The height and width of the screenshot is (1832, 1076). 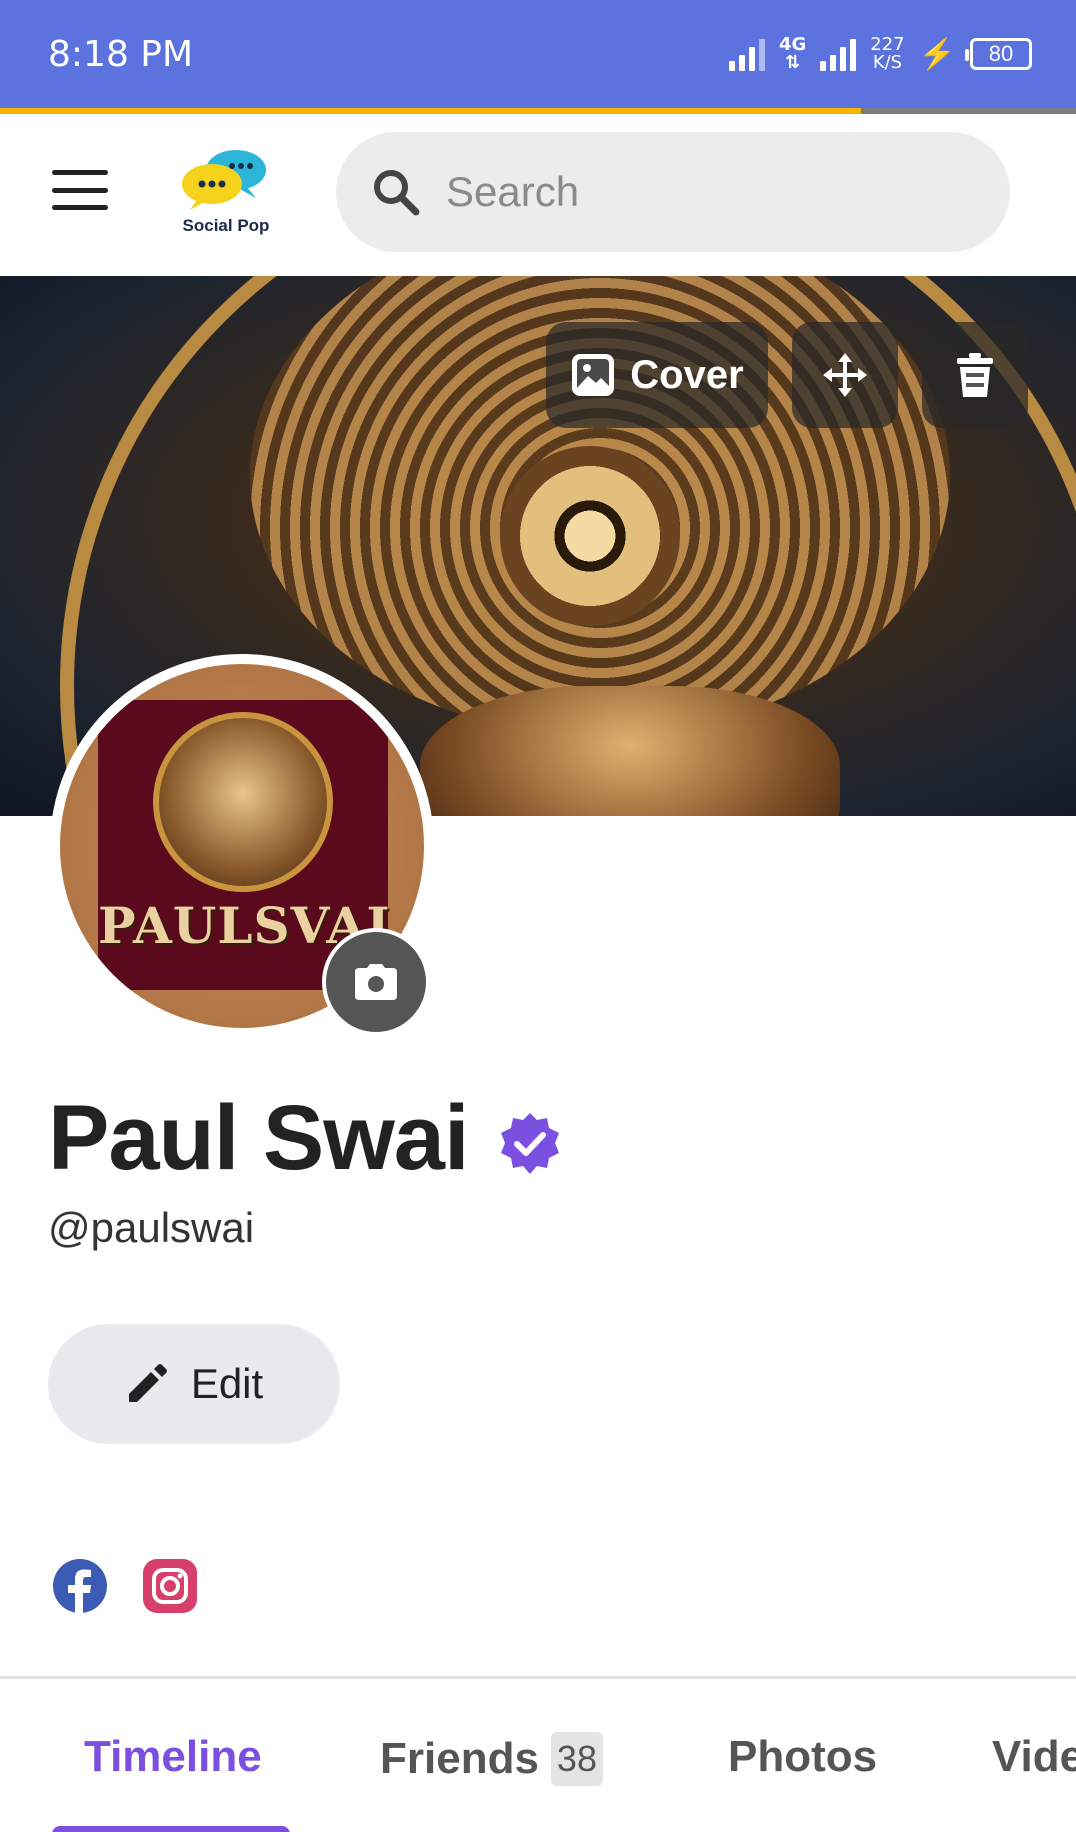 What do you see at coordinates (171, 1829) in the screenshot?
I see `active-tab-indicator` at bounding box center [171, 1829].